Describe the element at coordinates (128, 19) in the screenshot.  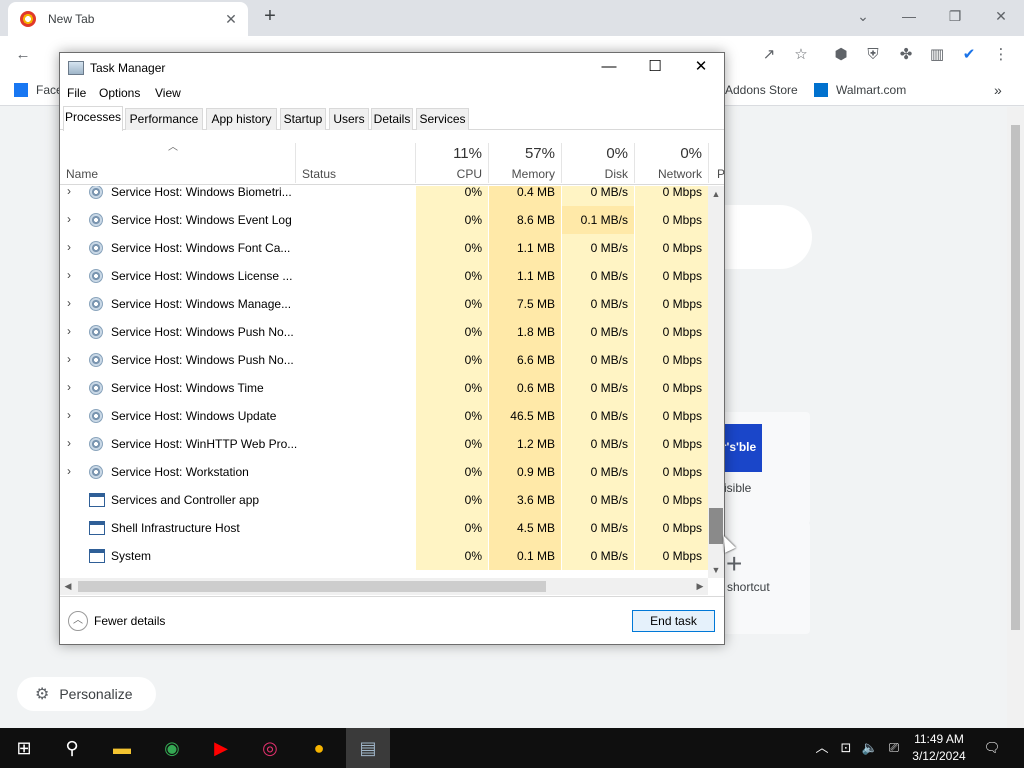
I see `browser-tab-new-tab: New Tab ✕` at that location.